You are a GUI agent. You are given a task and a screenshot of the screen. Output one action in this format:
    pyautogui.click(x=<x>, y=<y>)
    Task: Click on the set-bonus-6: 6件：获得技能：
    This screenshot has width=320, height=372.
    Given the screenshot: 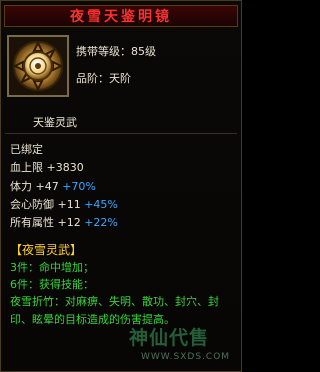 What is the action you would take?
    pyautogui.click(x=52, y=284)
    